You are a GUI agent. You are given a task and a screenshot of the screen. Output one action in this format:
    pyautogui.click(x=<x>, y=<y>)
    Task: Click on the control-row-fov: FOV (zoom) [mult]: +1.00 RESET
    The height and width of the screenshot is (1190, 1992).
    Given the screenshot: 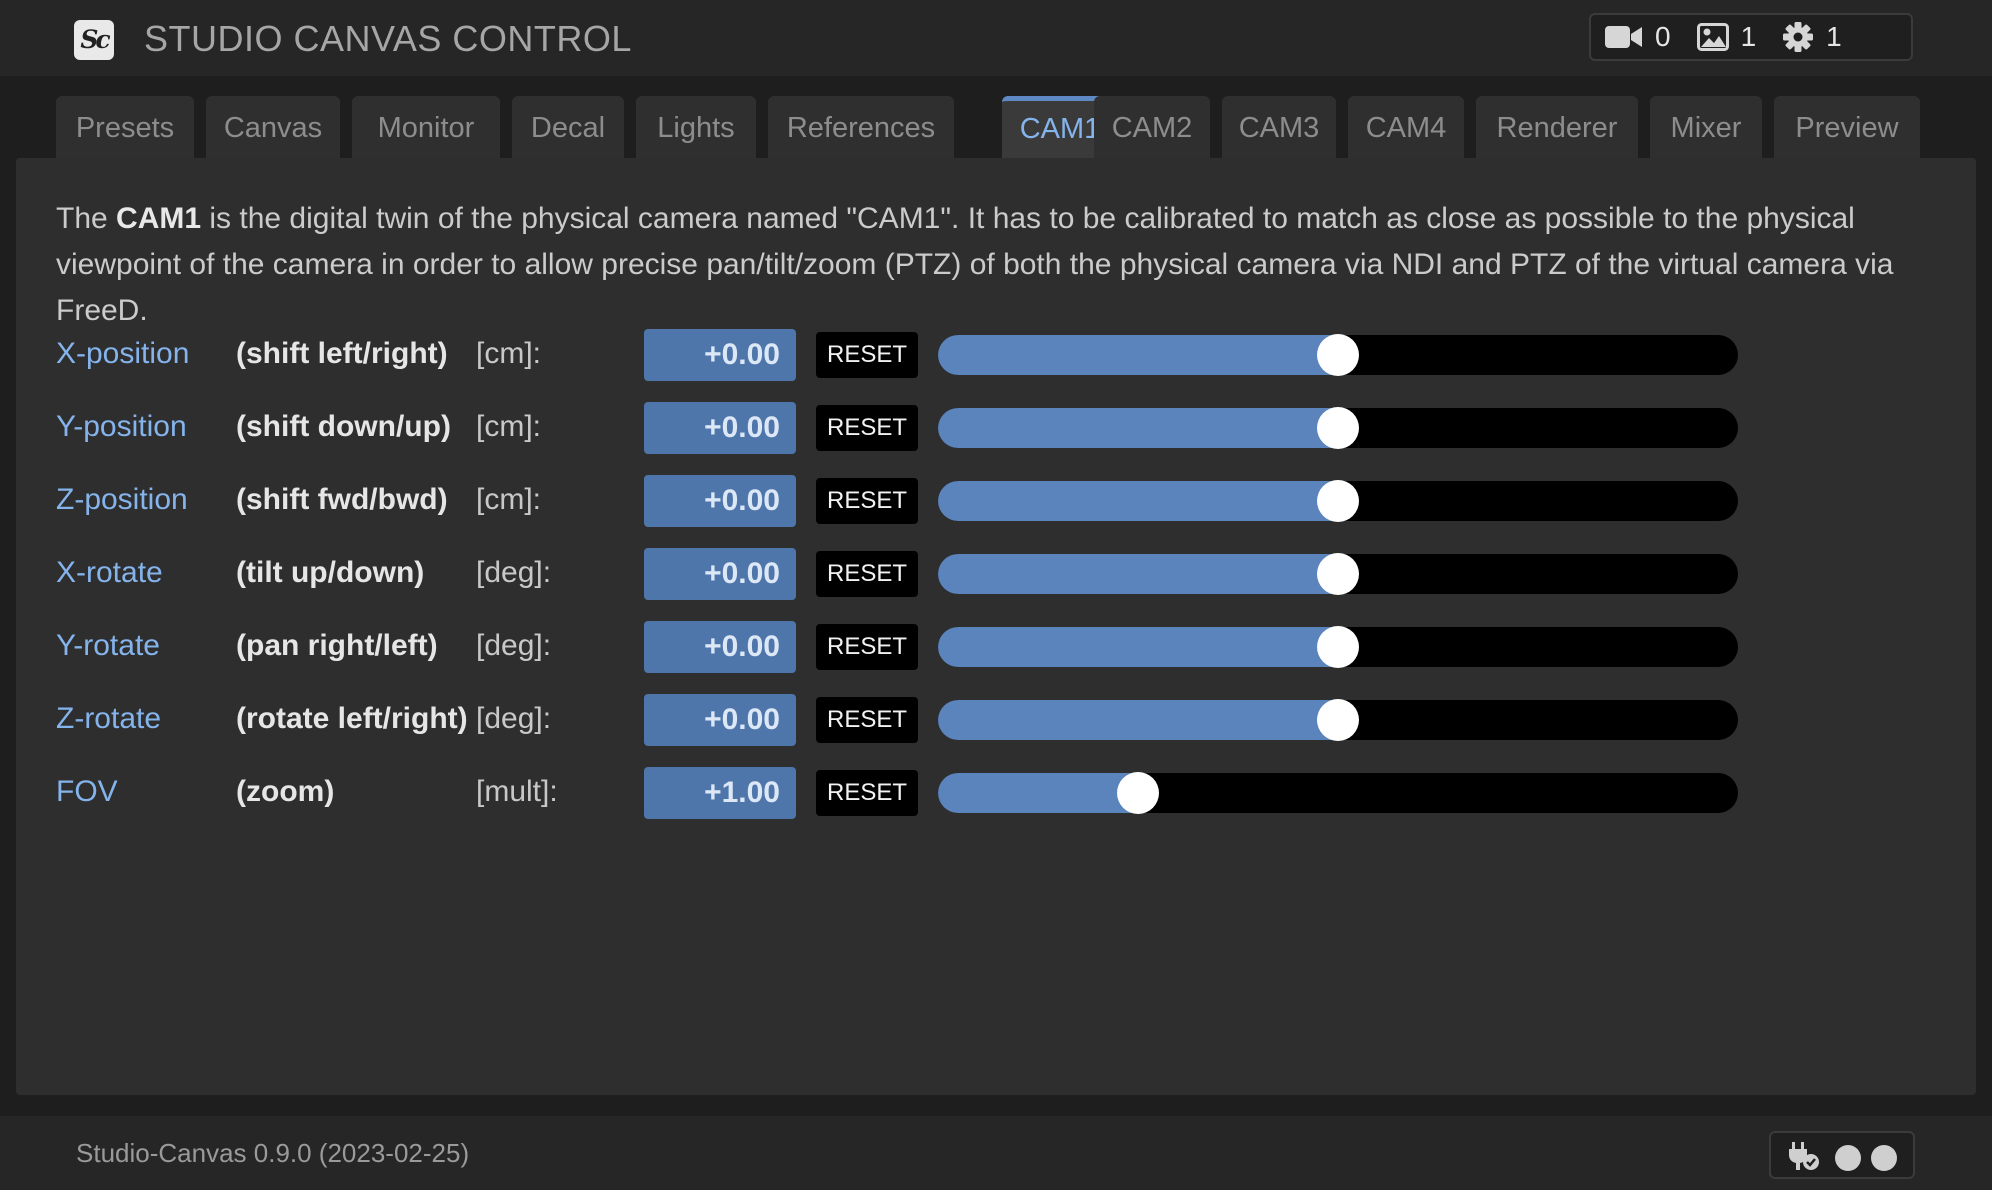 What is the action you would take?
    pyautogui.click(x=996, y=793)
    